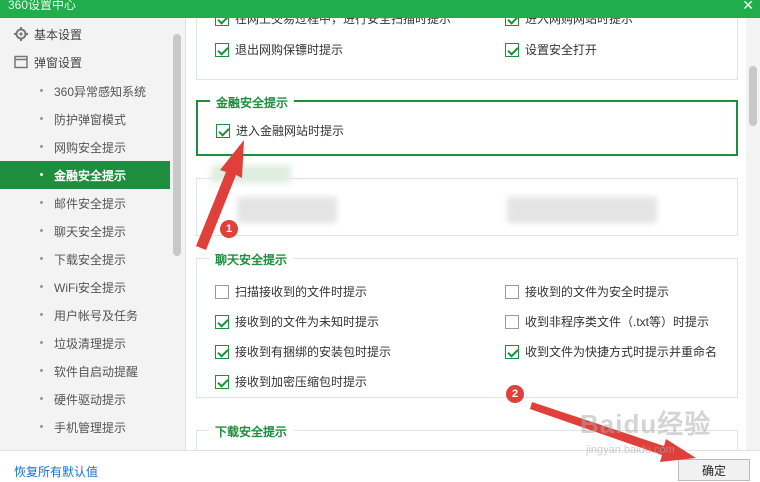  What do you see at coordinates (85, 34) in the screenshot?
I see `sidebar-group-basic: 基本设置` at bounding box center [85, 34].